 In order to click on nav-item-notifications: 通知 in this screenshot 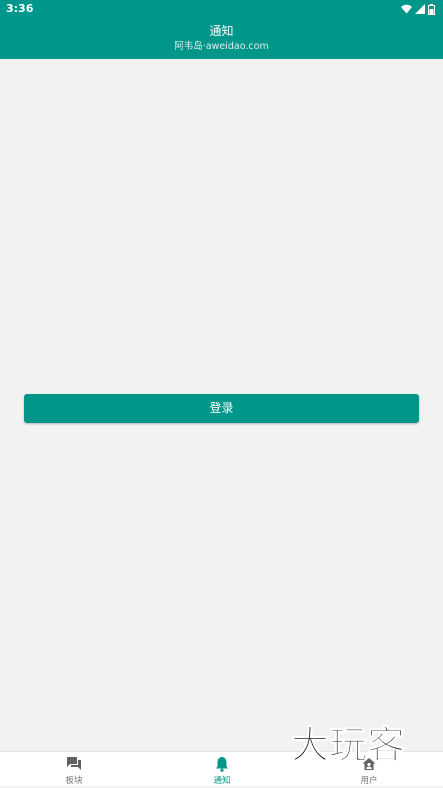, I will do `click(222, 770)`.